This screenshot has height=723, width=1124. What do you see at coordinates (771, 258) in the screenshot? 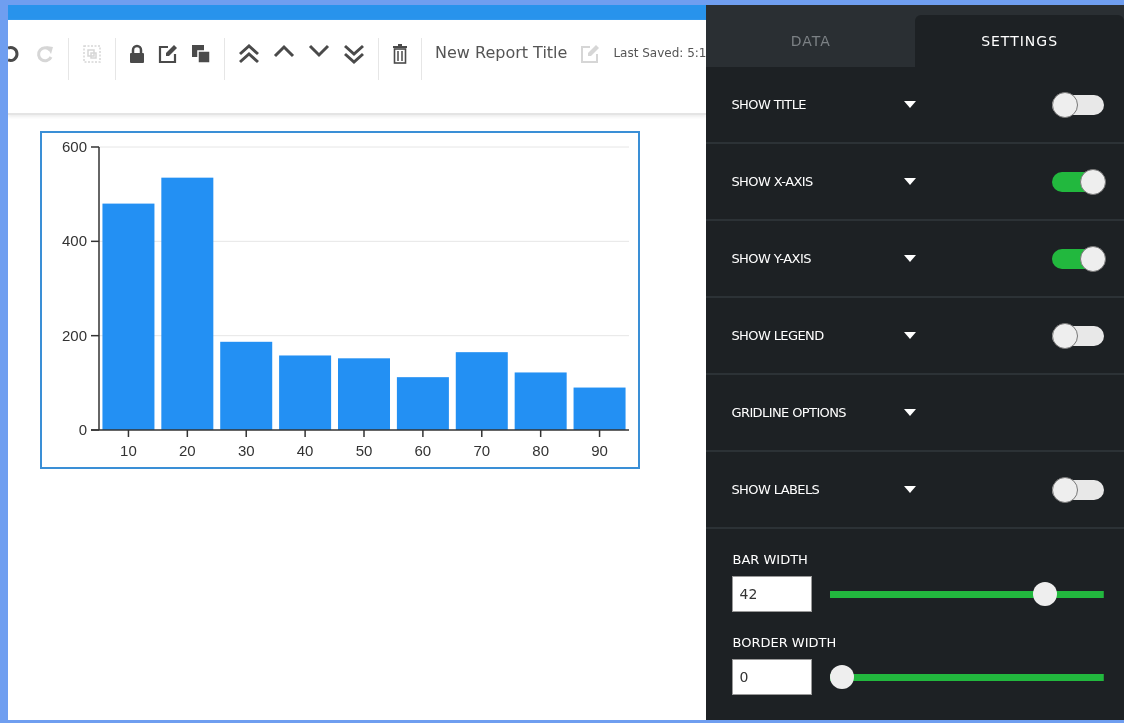
I see `setting-label: SHOW Y-AXIS` at bounding box center [771, 258].